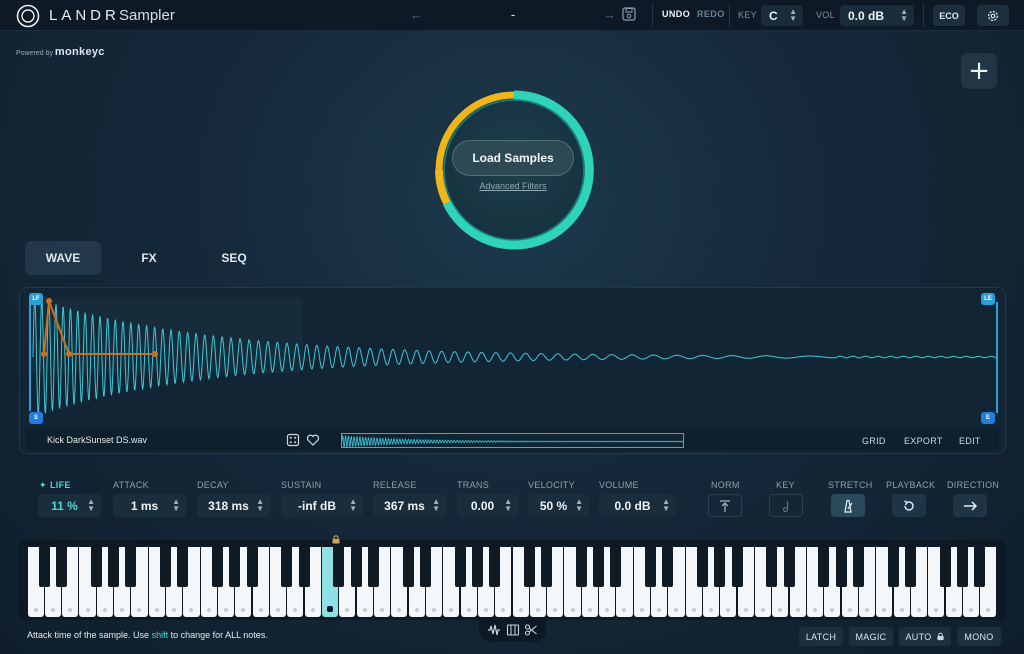 This screenshot has width=1024, height=654. What do you see at coordinates (513, 630) in the screenshot?
I see `keys-mode-icon` at bounding box center [513, 630].